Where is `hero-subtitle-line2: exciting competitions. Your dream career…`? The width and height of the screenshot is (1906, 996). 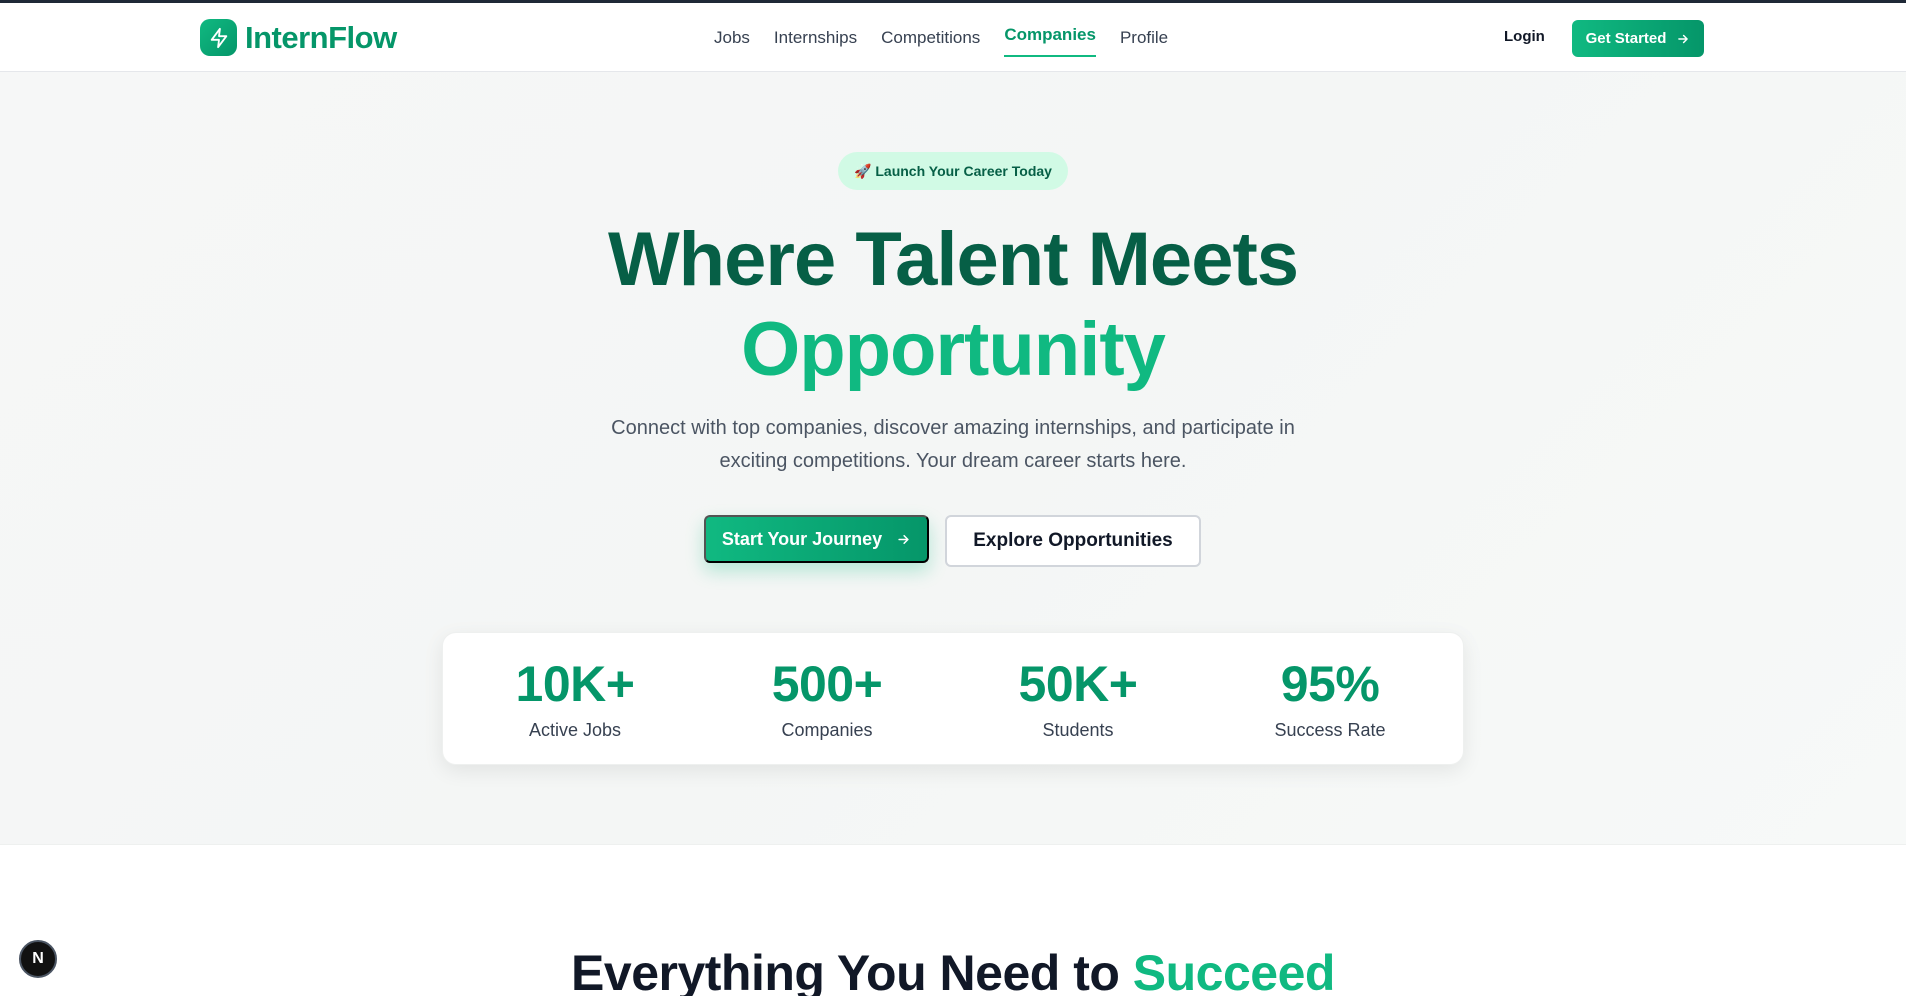
hero-subtitle-line2: exciting competitions. Your dream career… is located at coordinates (953, 461).